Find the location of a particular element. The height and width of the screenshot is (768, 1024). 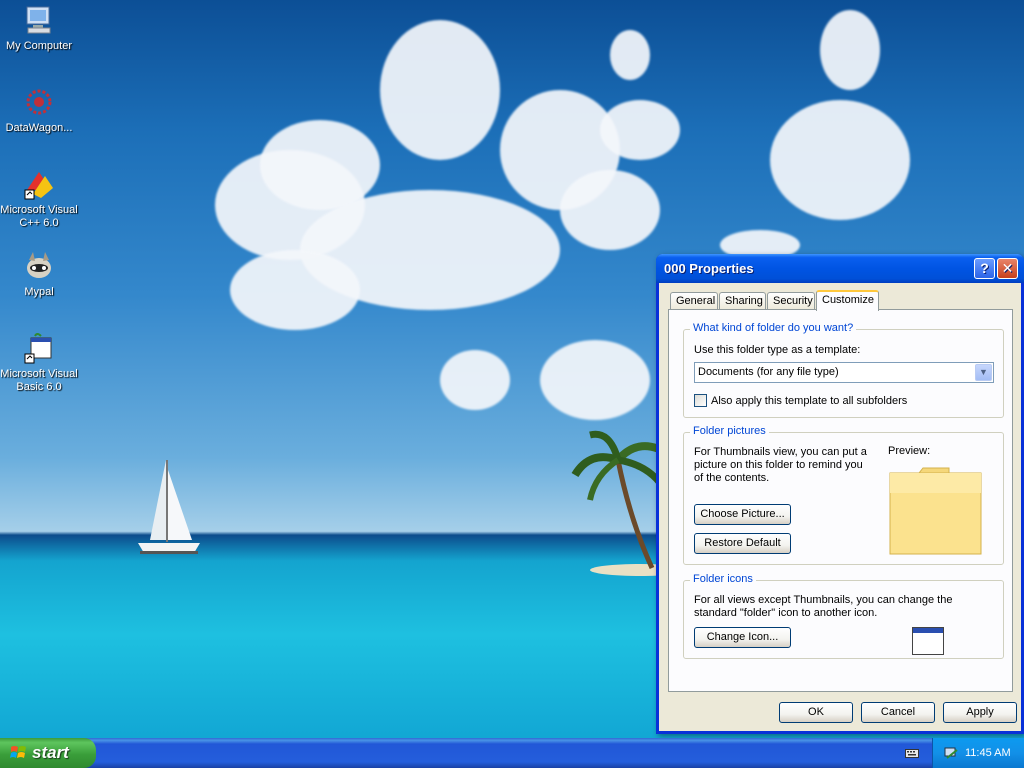

cancel-button: Cancel is located at coordinates (898, 712).